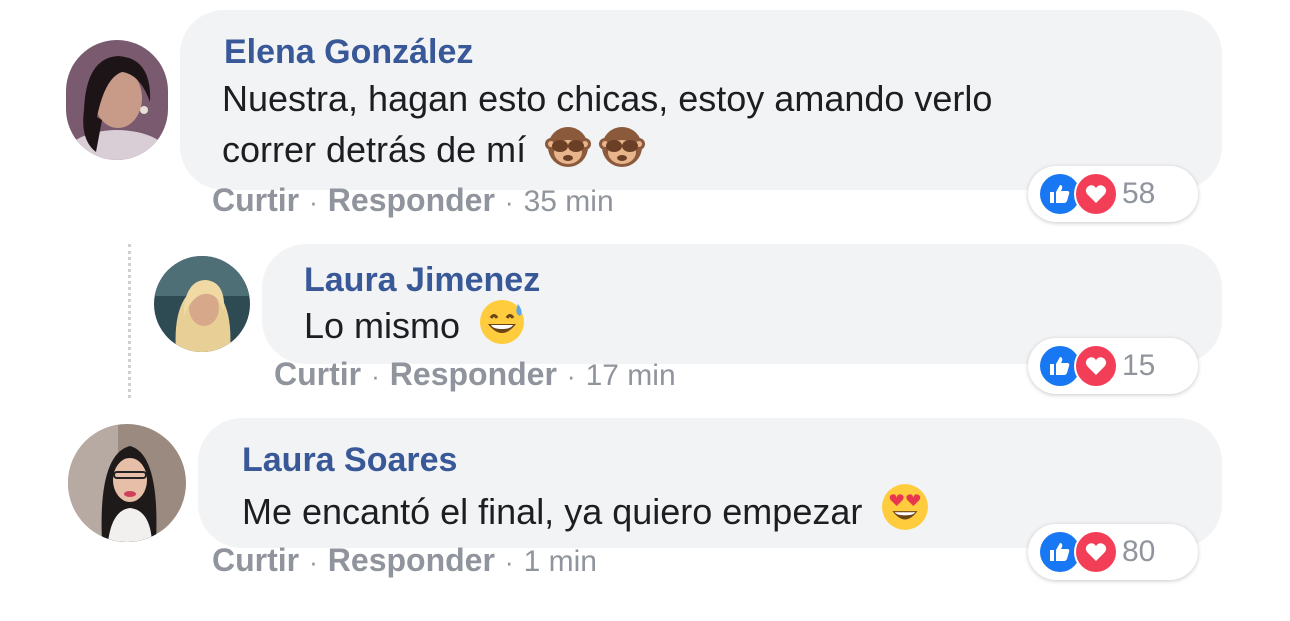 Image resolution: width=1290 pixels, height=621 pixels. Describe the element at coordinates (905, 507) in the screenshot. I see `heart-eyes-icon` at that location.